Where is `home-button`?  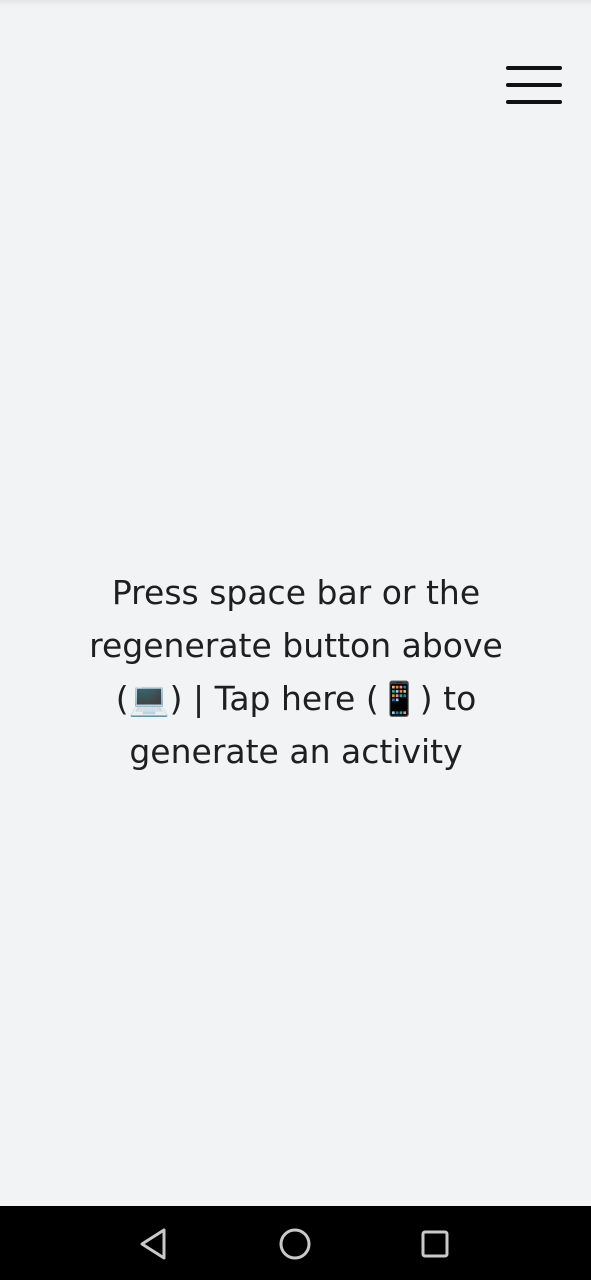 home-button is located at coordinates (295, 1244).